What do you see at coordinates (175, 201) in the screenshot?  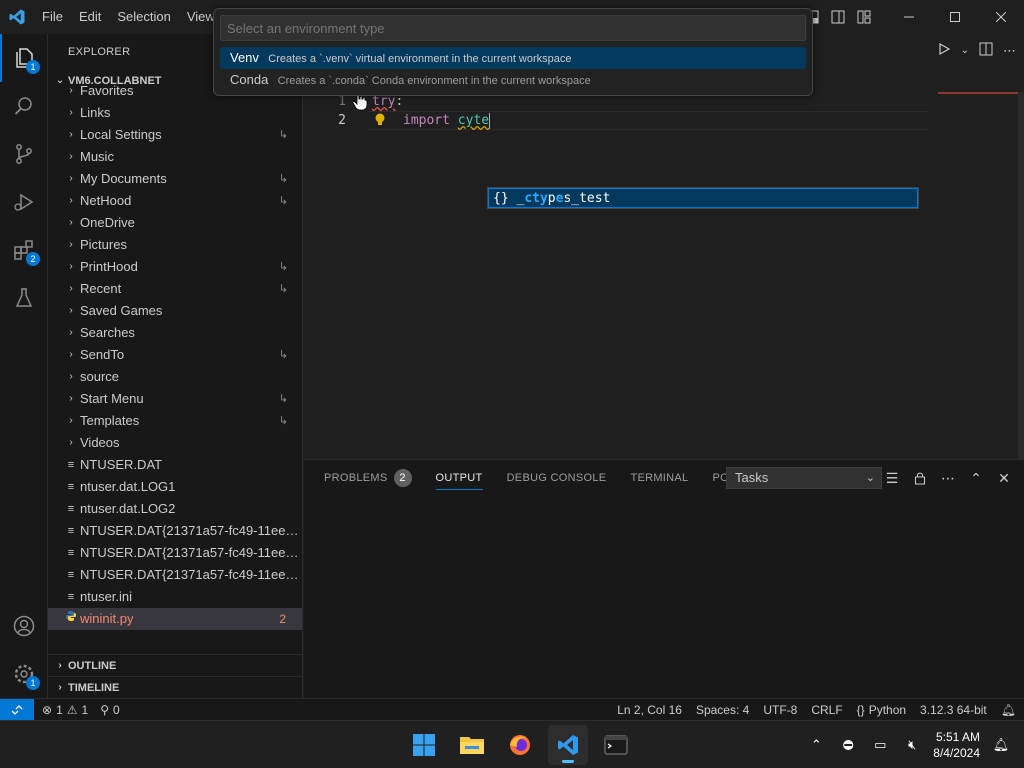 I see `tree-folder-item: › NetHood ↳` at bounding box center [175, 201].